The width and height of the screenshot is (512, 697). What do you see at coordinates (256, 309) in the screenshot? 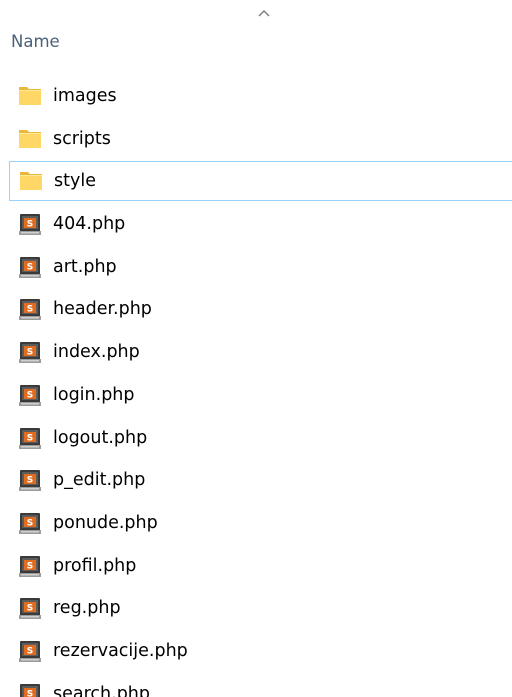
I see `file-item: S header.php` at bounding box center [256, 309].